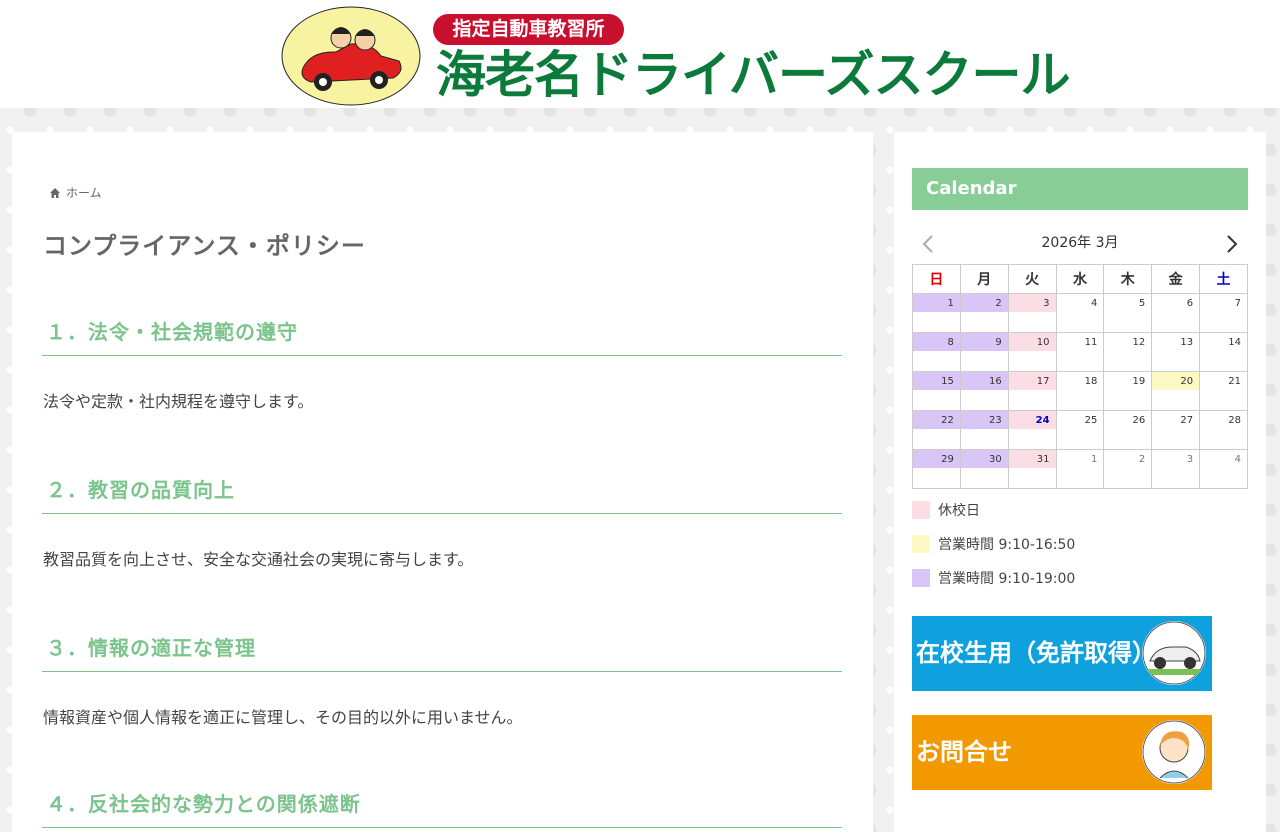 Image resolution: width=1280 pixels, height=832 pixels. I want to click on contact-banner-label: お問合せ, so click(964, 752).